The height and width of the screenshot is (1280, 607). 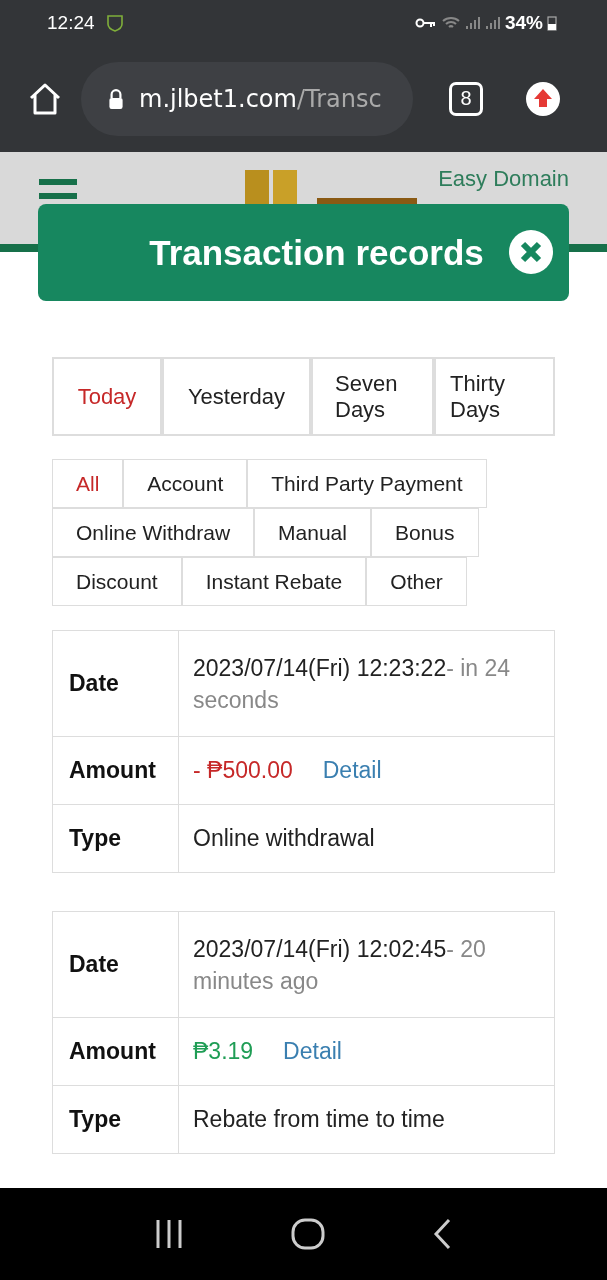 What do you see at coordinates (88, 483) in the screenshot?
I see `type-filter-tab: All` at bounding box center [88, 483].